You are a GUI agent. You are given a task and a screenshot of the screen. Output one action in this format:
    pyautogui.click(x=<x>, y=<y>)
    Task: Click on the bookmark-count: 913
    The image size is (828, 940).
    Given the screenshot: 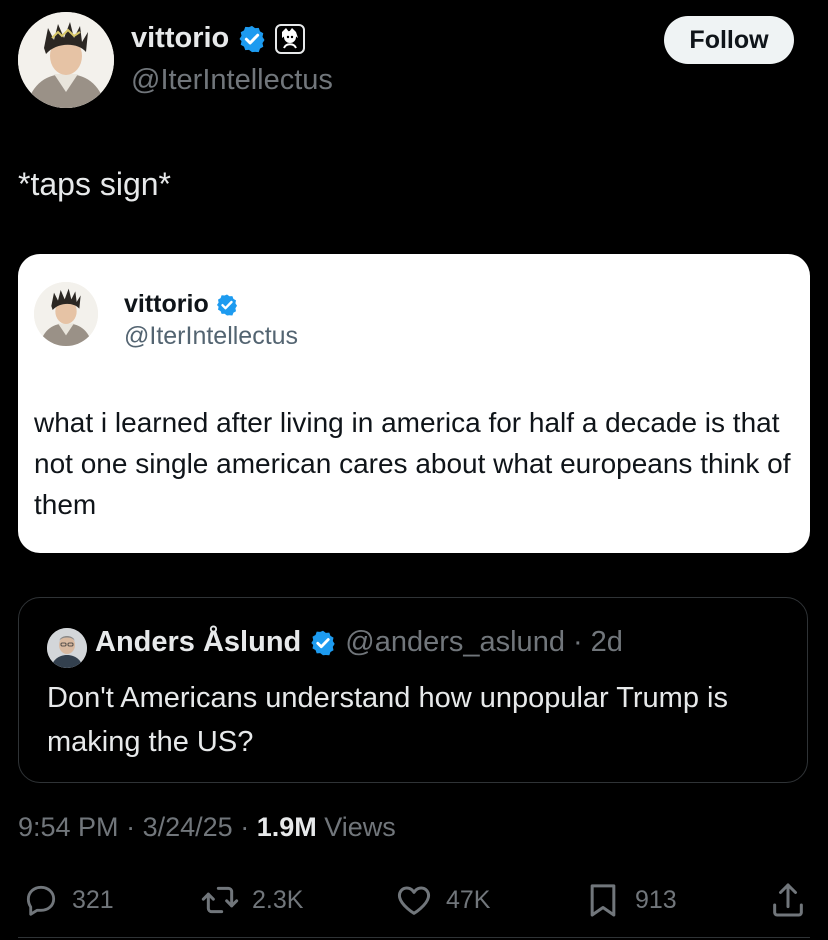 What is the action you would take?
    pyautogui.click(x=656, y=899)
    